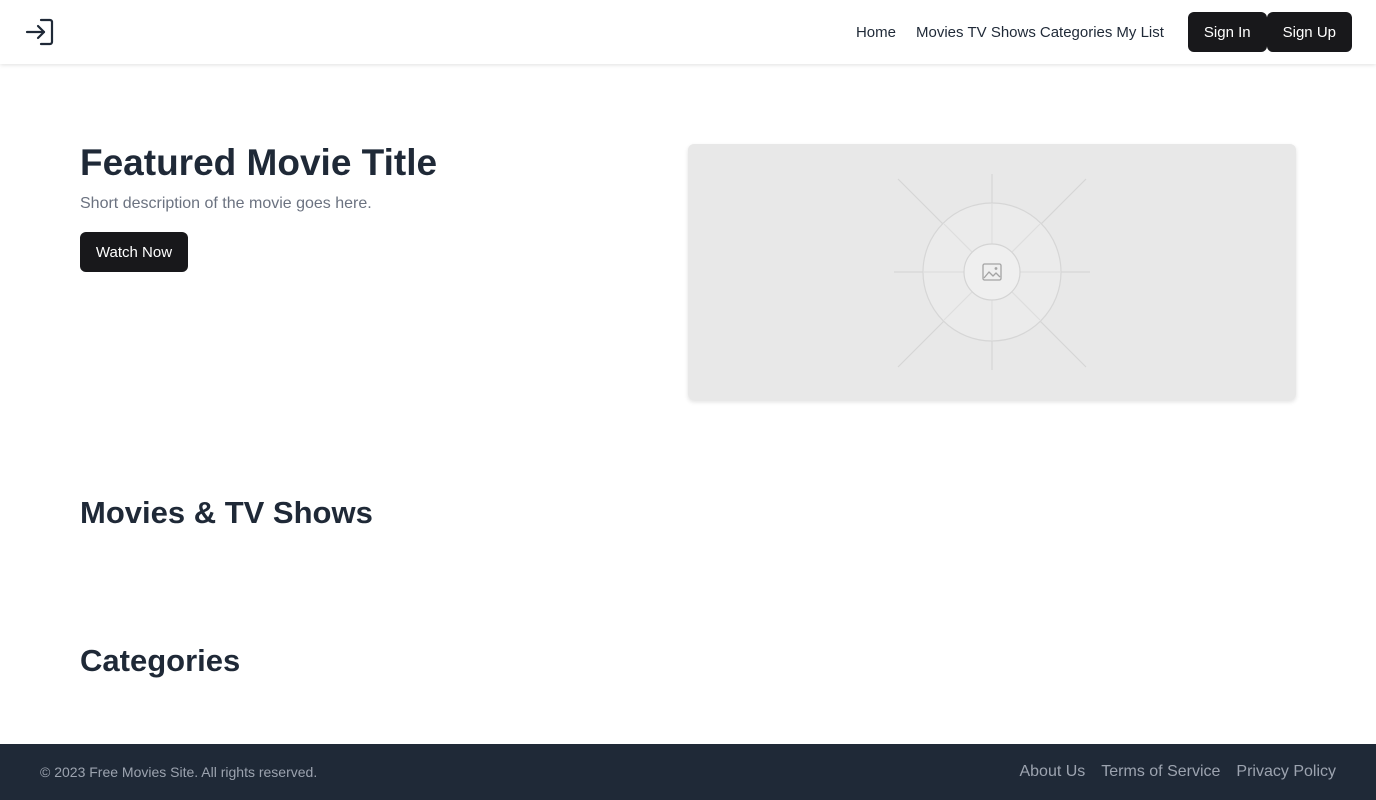  What do you see at coordinates (1309, 32) in the screenshot?
I see `sign-up-button: Sign Up` at bounding box center [1309, 32].